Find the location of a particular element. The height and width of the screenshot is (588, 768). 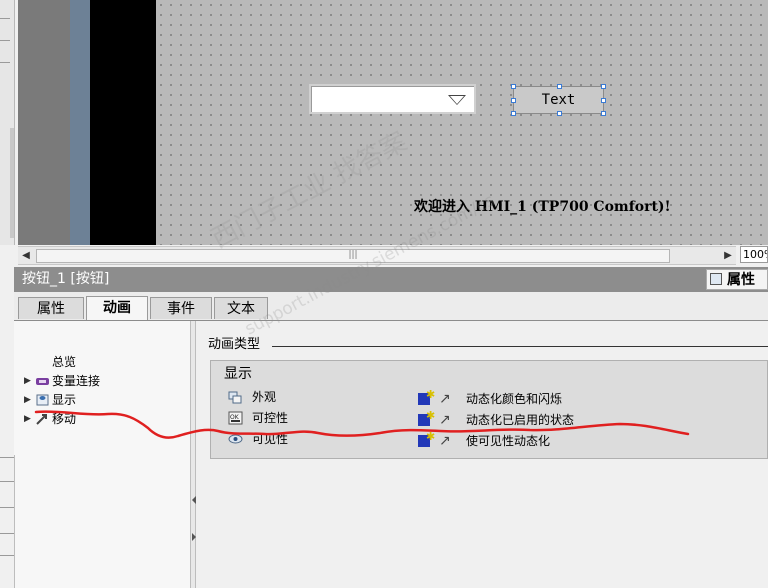

red-annotation-stroke is located at coordinates (362, 424).